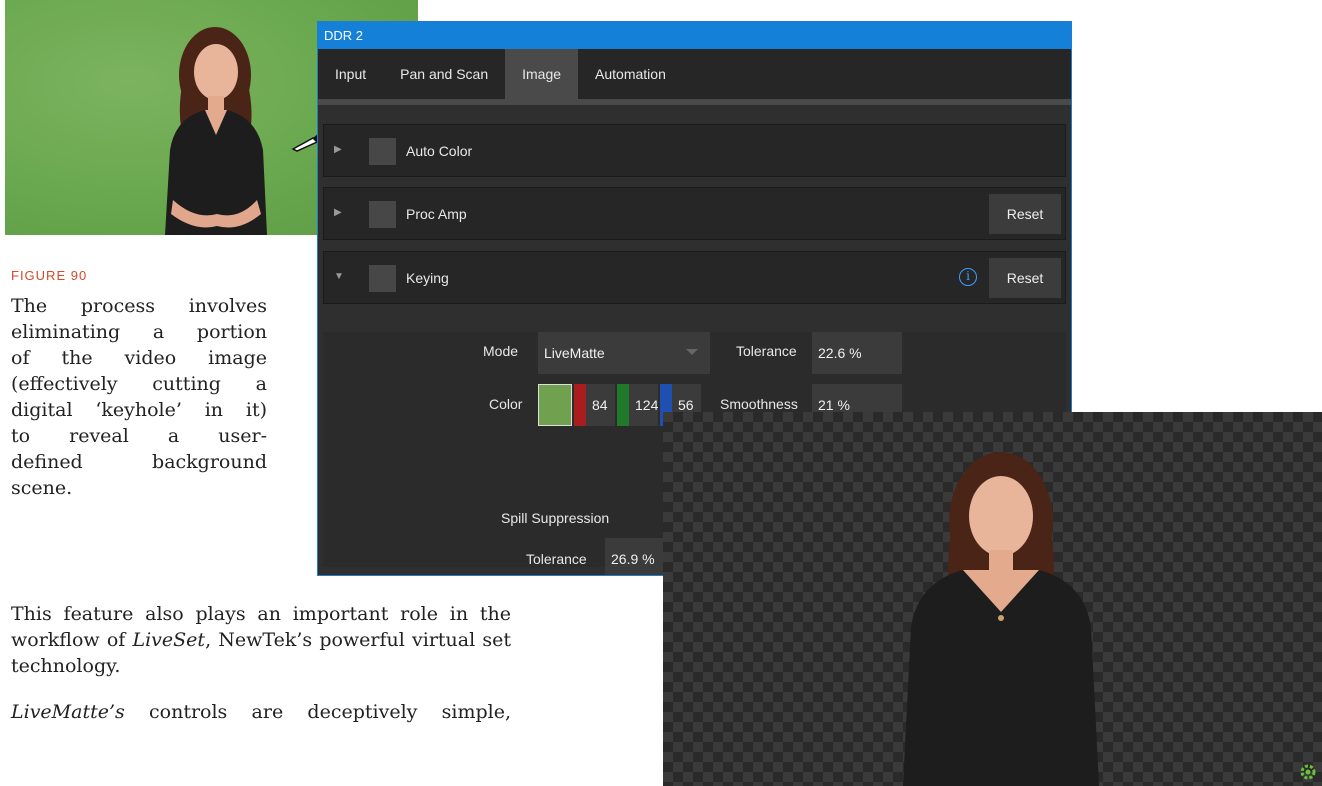  Describe the element at coordinates (382, 151) in the screenshot. I see `auto-color-checkbox` at that location.